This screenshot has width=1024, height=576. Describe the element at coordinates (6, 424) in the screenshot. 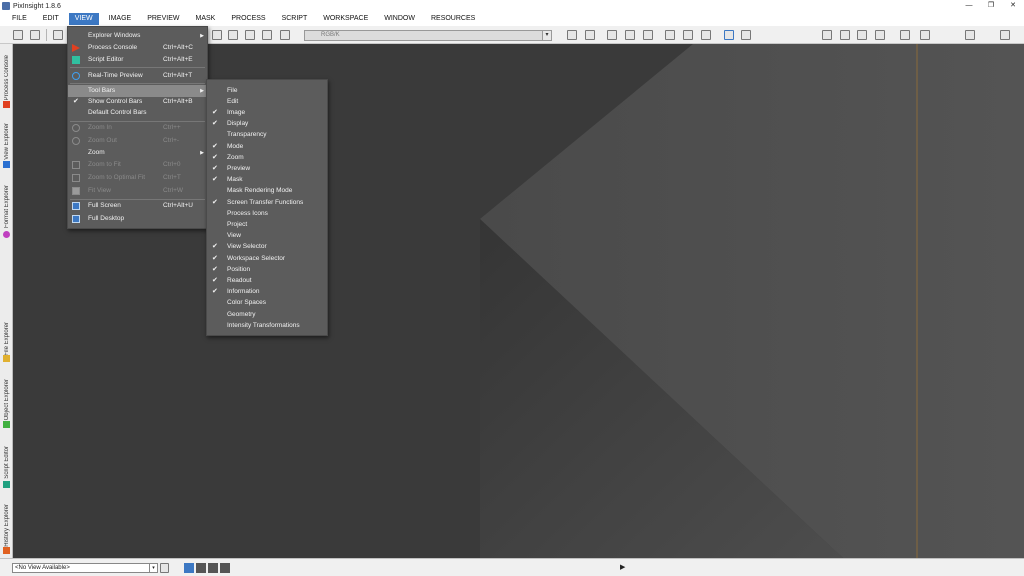

I see `object-explorer-icon` at that location.